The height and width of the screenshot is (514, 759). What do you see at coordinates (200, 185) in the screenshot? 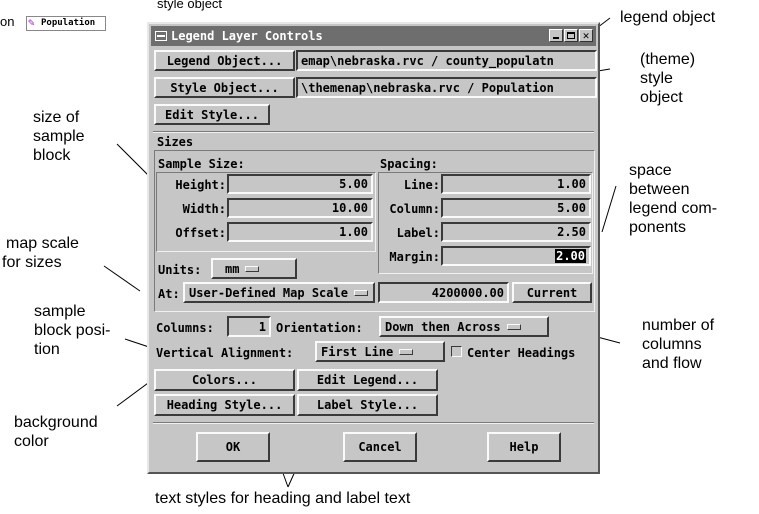
I see `height-label: Height:` at bounding box center [200, 185].